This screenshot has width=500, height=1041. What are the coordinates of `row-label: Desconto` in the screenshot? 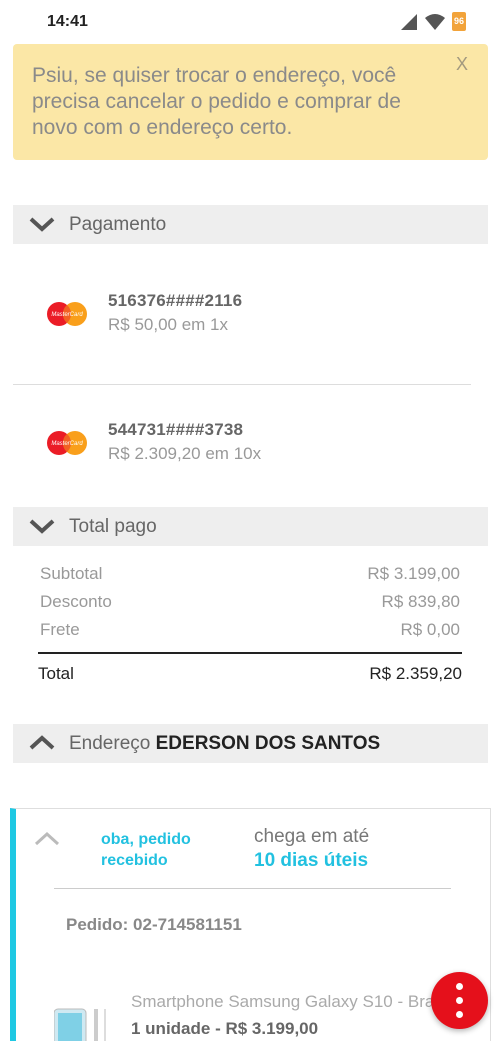 It's located at (76, 601).